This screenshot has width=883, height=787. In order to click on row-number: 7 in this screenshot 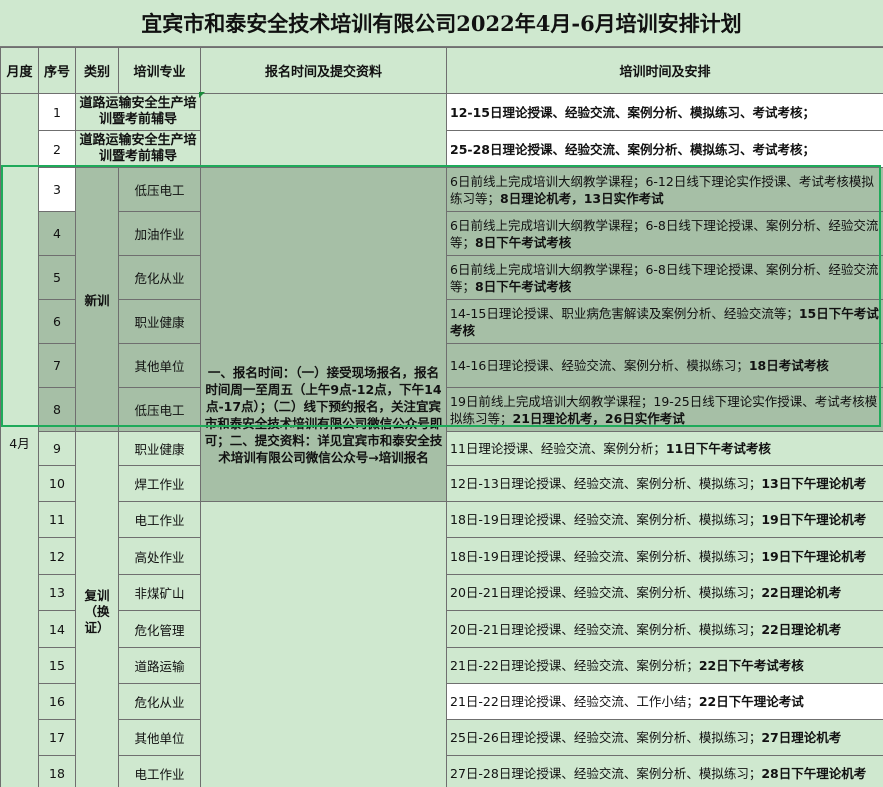, I will do `click(57, 365)`.